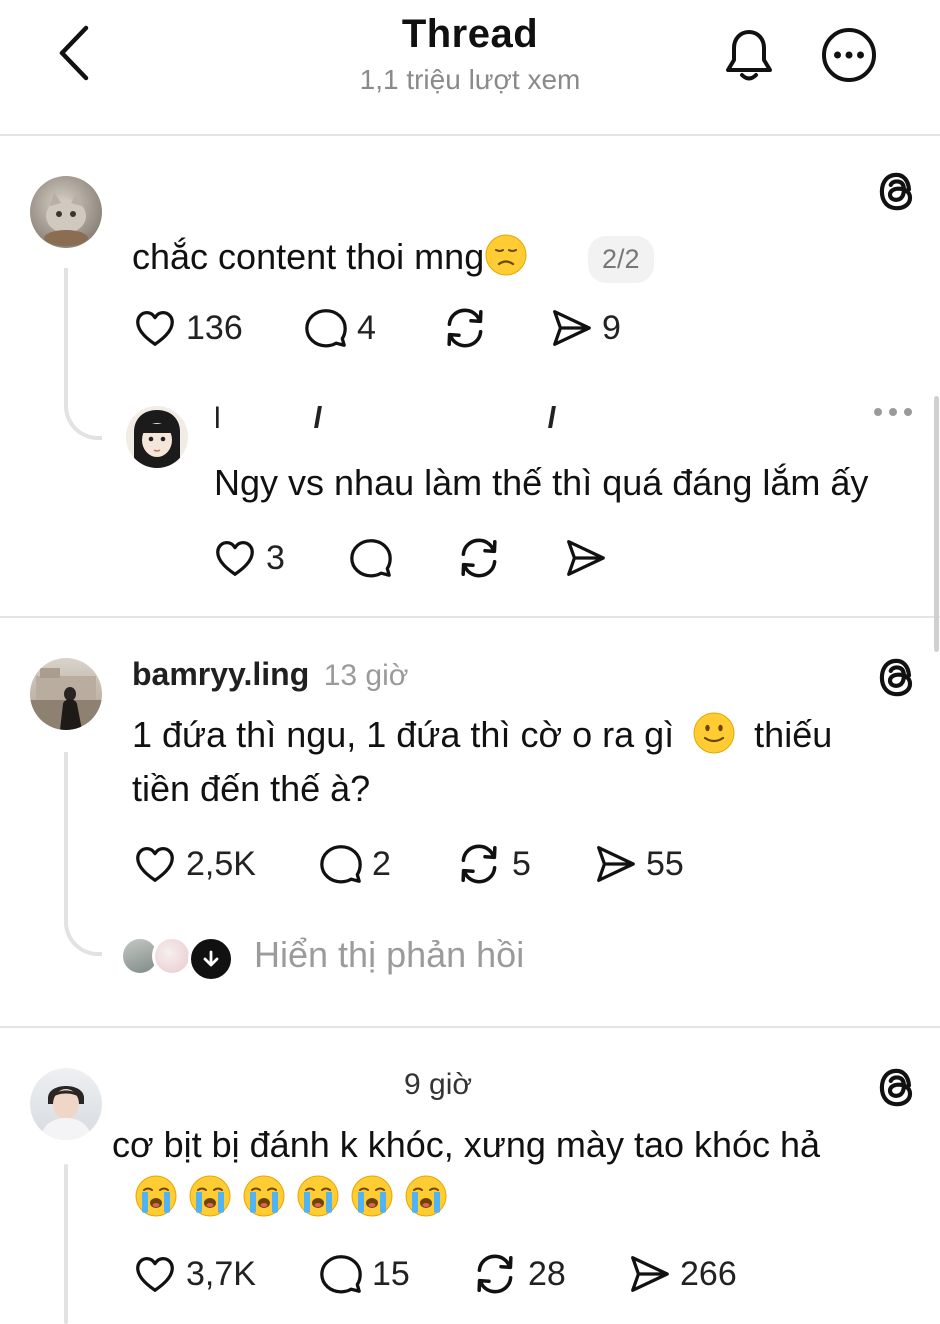 This screenshot has height=1324, width=940. I want to click on arrow-down-icon, so click(211, 959).